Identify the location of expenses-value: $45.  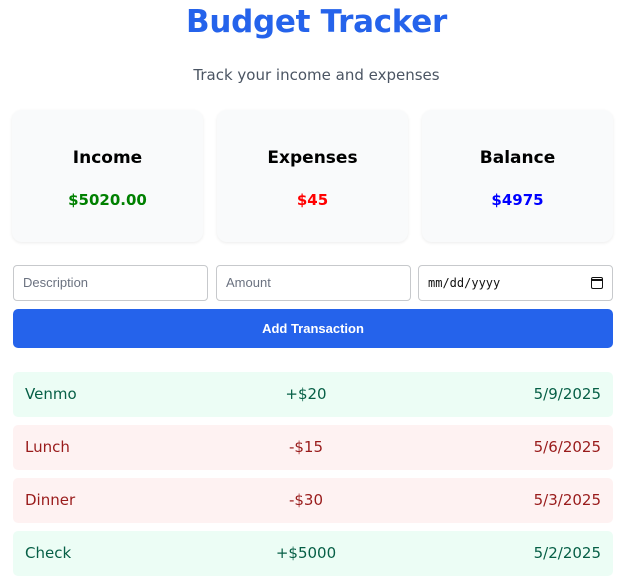
(312, 200).